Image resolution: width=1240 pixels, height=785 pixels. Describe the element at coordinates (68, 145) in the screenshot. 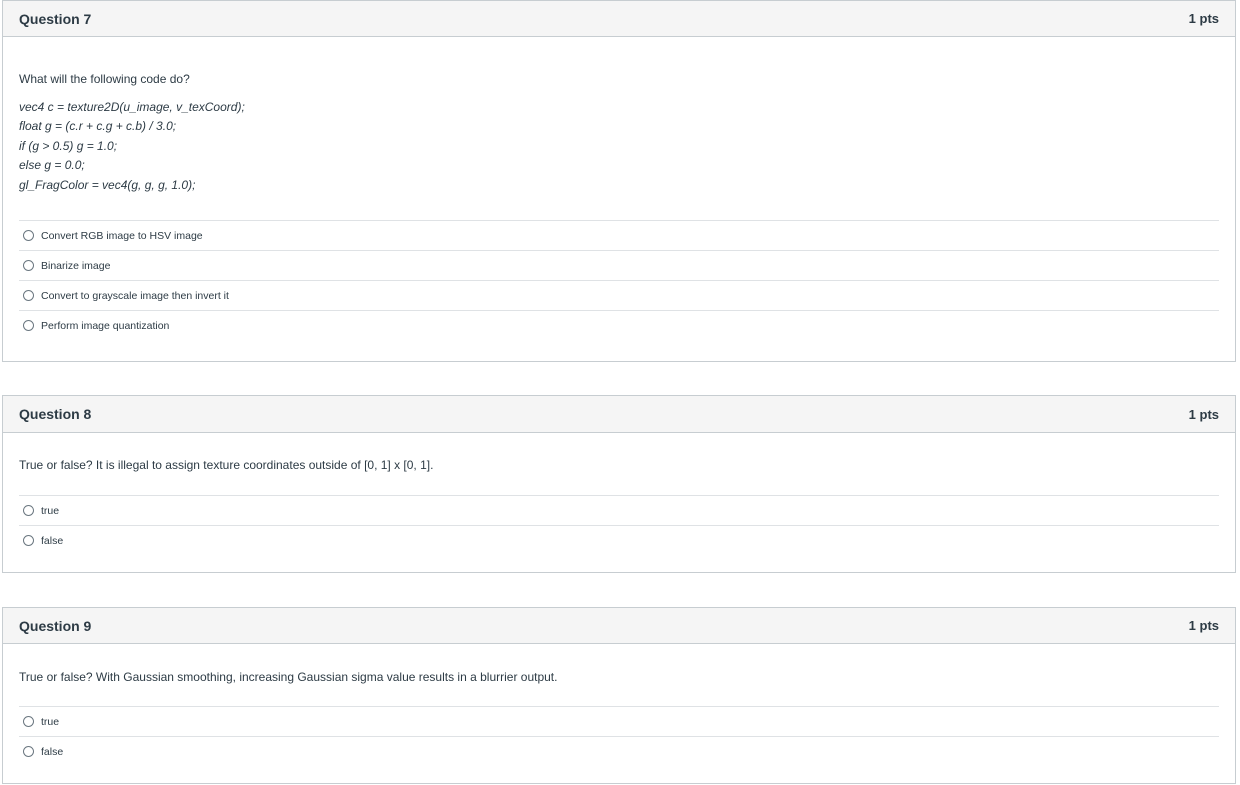

I see `code-line: if (g > 0.5) g = 1.0;` at that location.